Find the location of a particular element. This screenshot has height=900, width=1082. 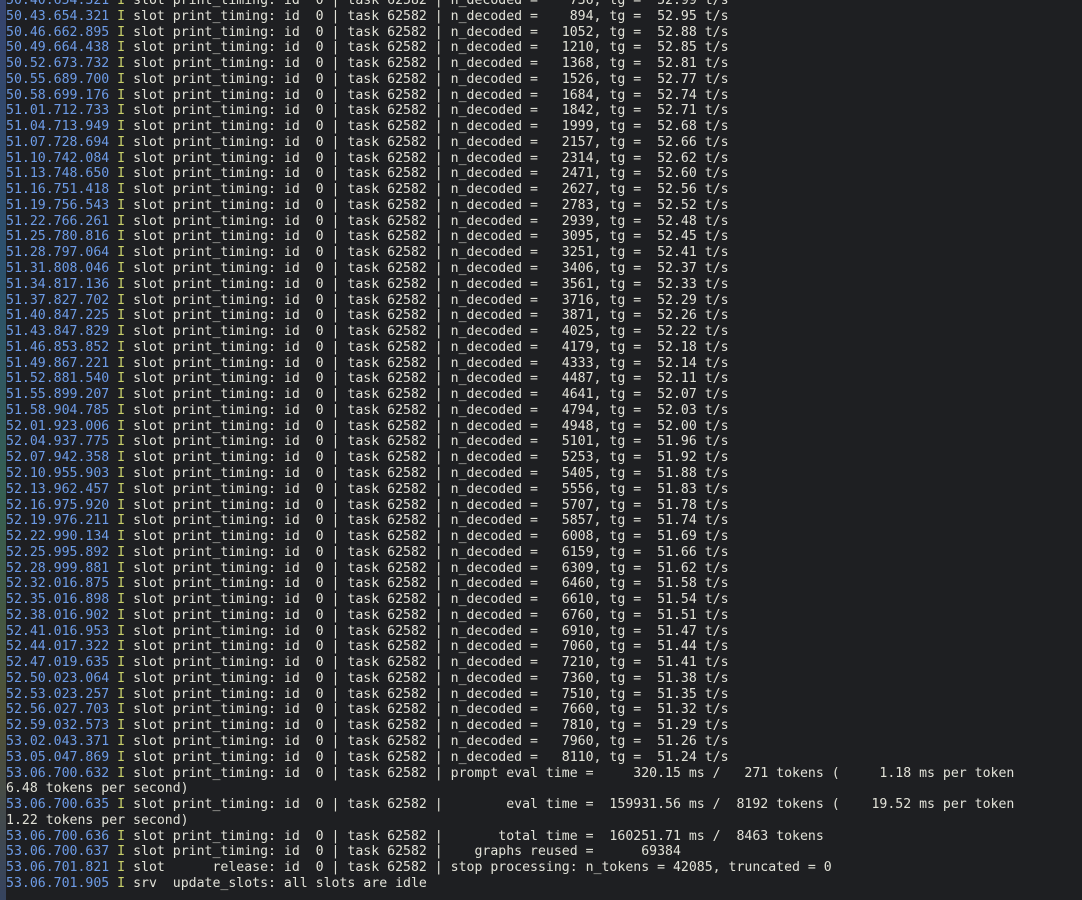

log-timestamp: 52.28.999.881 is located at coordinates (58, 568).